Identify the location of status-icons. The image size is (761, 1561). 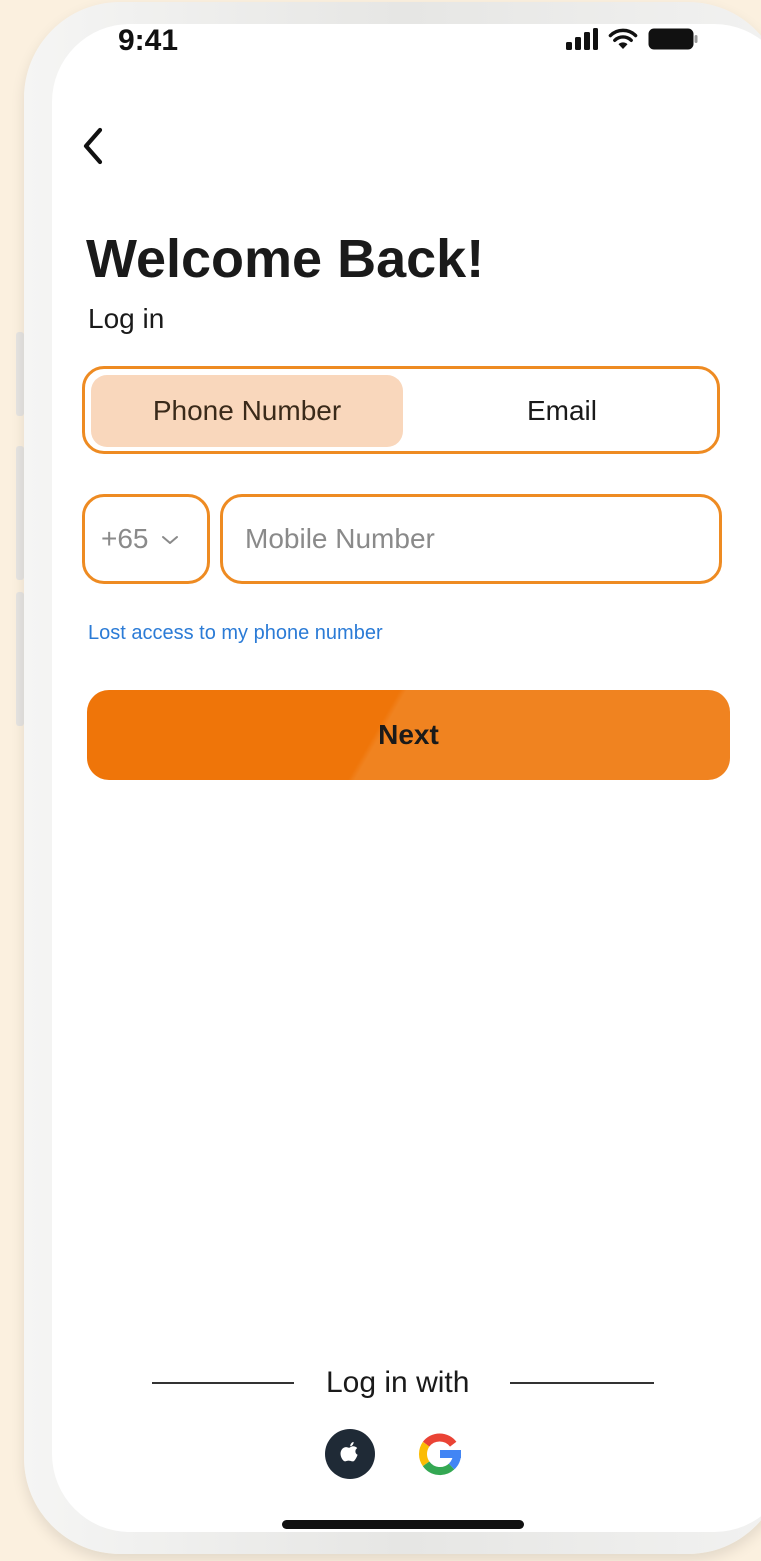
(632, 39).